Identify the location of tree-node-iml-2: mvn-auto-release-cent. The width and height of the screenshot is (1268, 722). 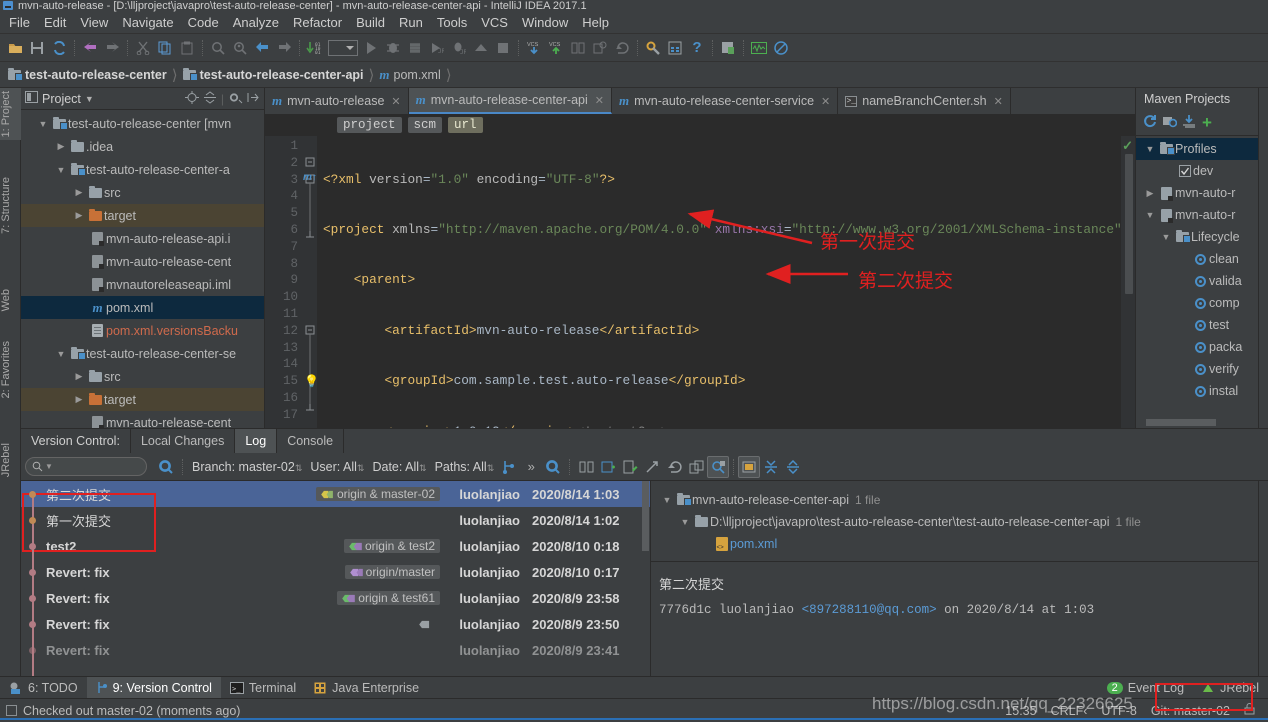
(142, 261).